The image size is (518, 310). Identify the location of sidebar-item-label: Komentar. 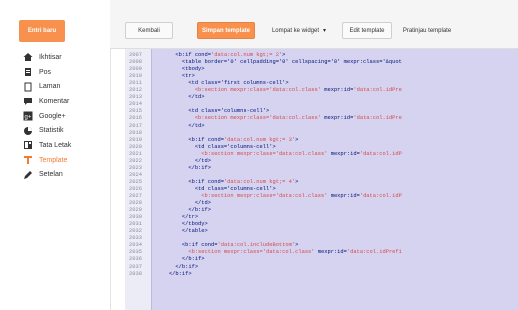
(54, 101).